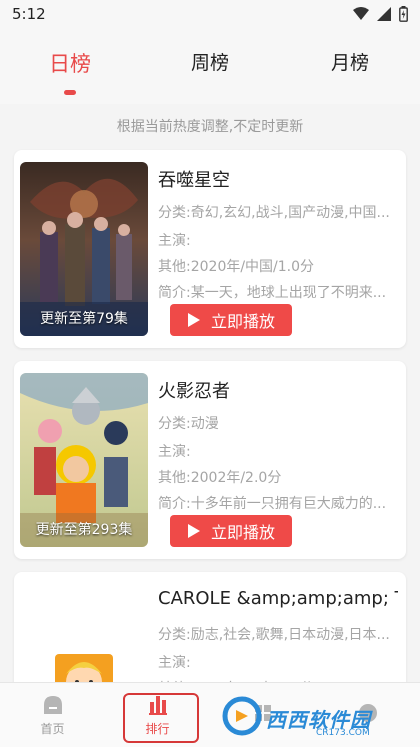  I want to click on item-title: 吞噬星空, so click(194, 179).